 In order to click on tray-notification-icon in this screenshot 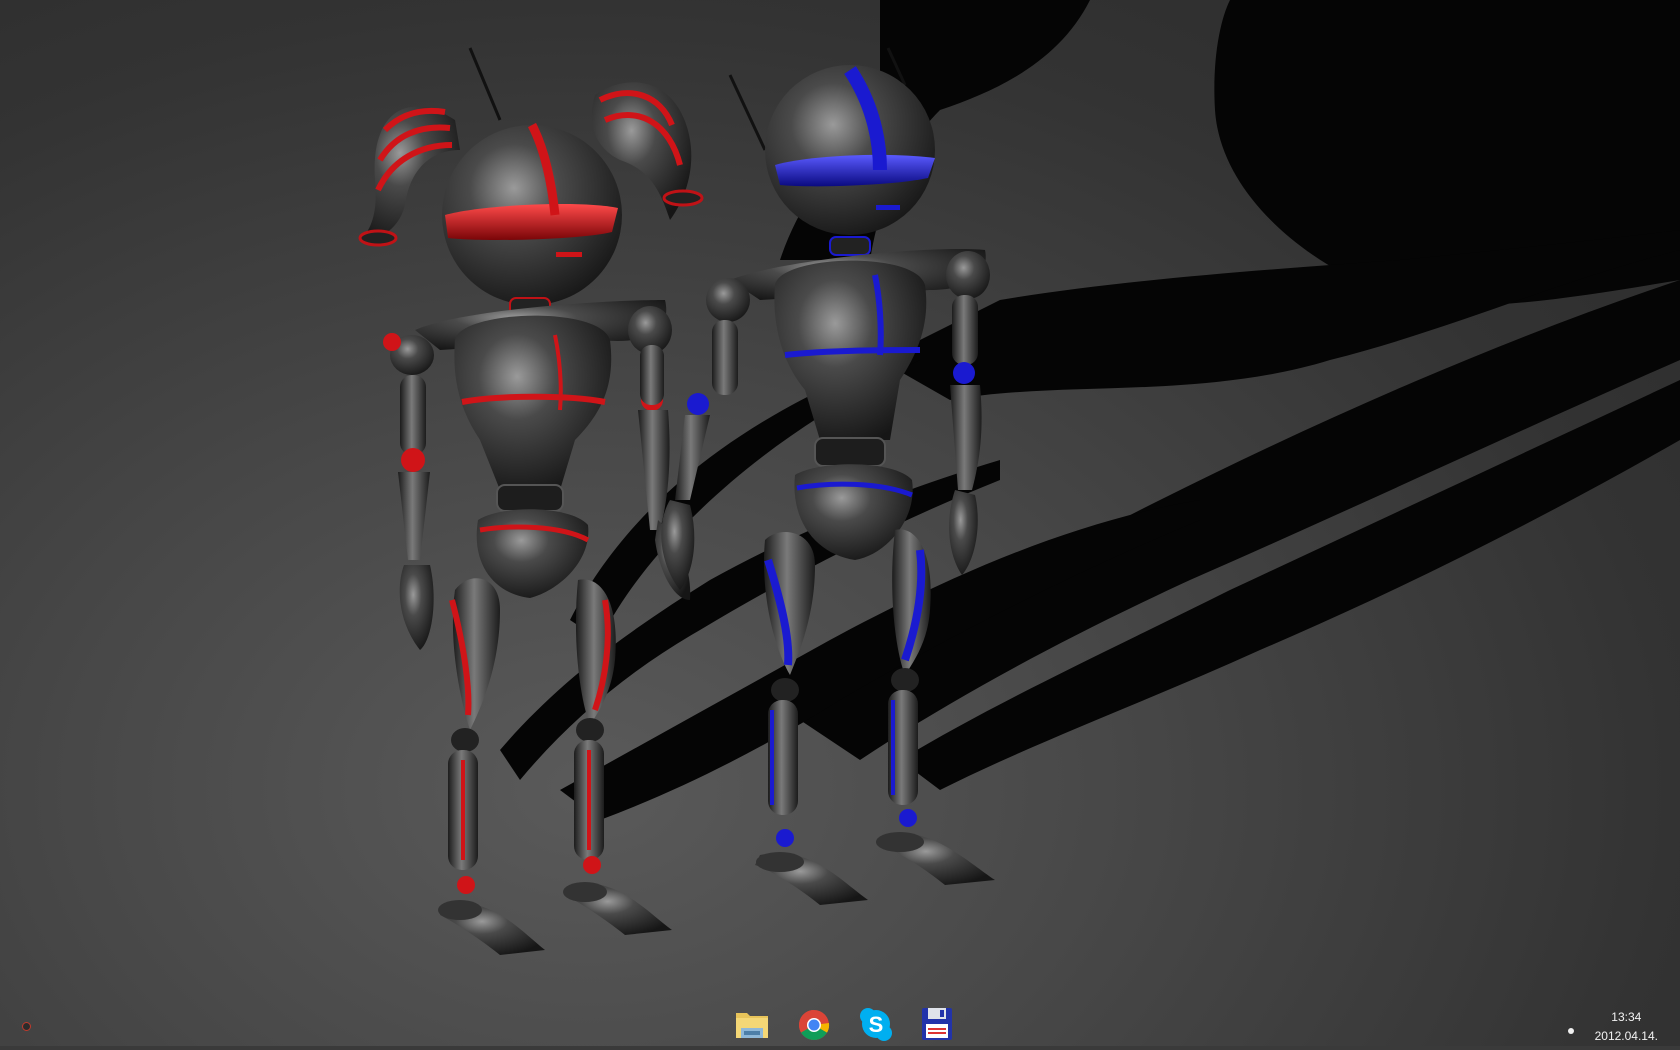, I will do `click(1571, 1031)`.